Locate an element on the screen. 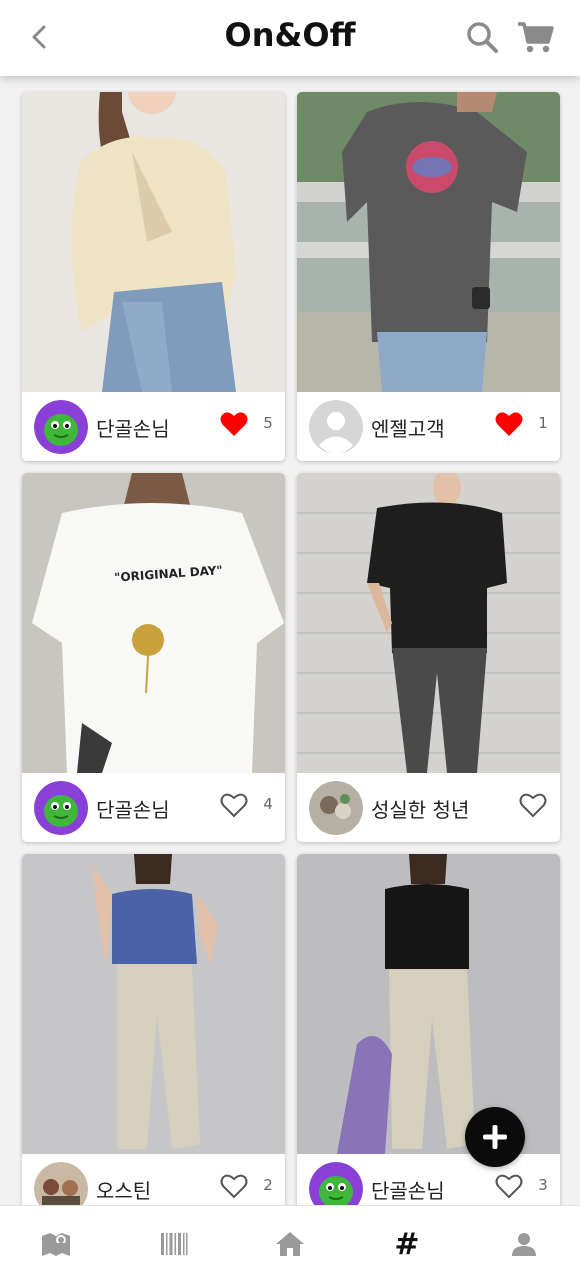 The image size is (580, 1280). cart-icon is located at coordinates (536, 37).